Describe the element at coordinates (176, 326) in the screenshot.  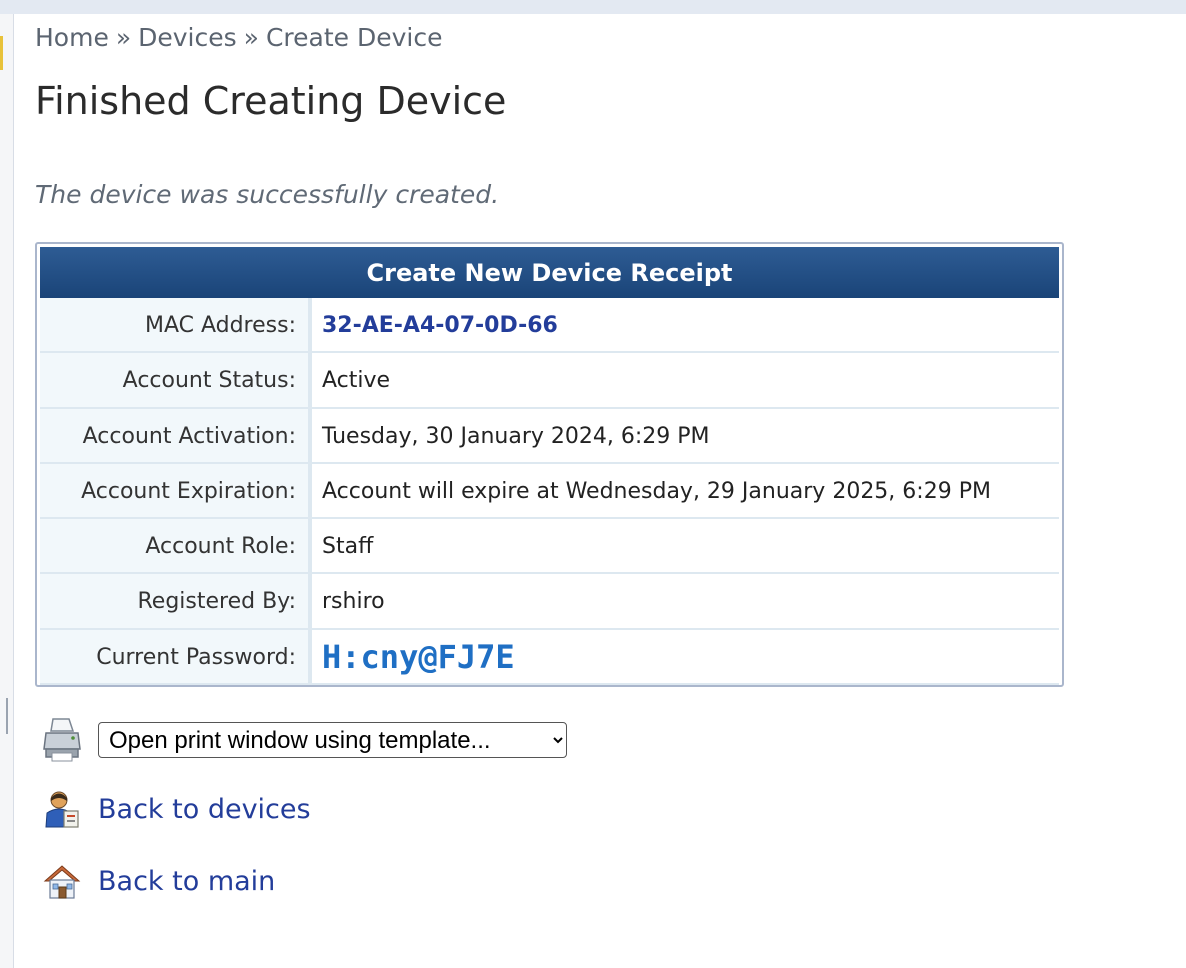
I see `row-label: MAC Address:` at that location.